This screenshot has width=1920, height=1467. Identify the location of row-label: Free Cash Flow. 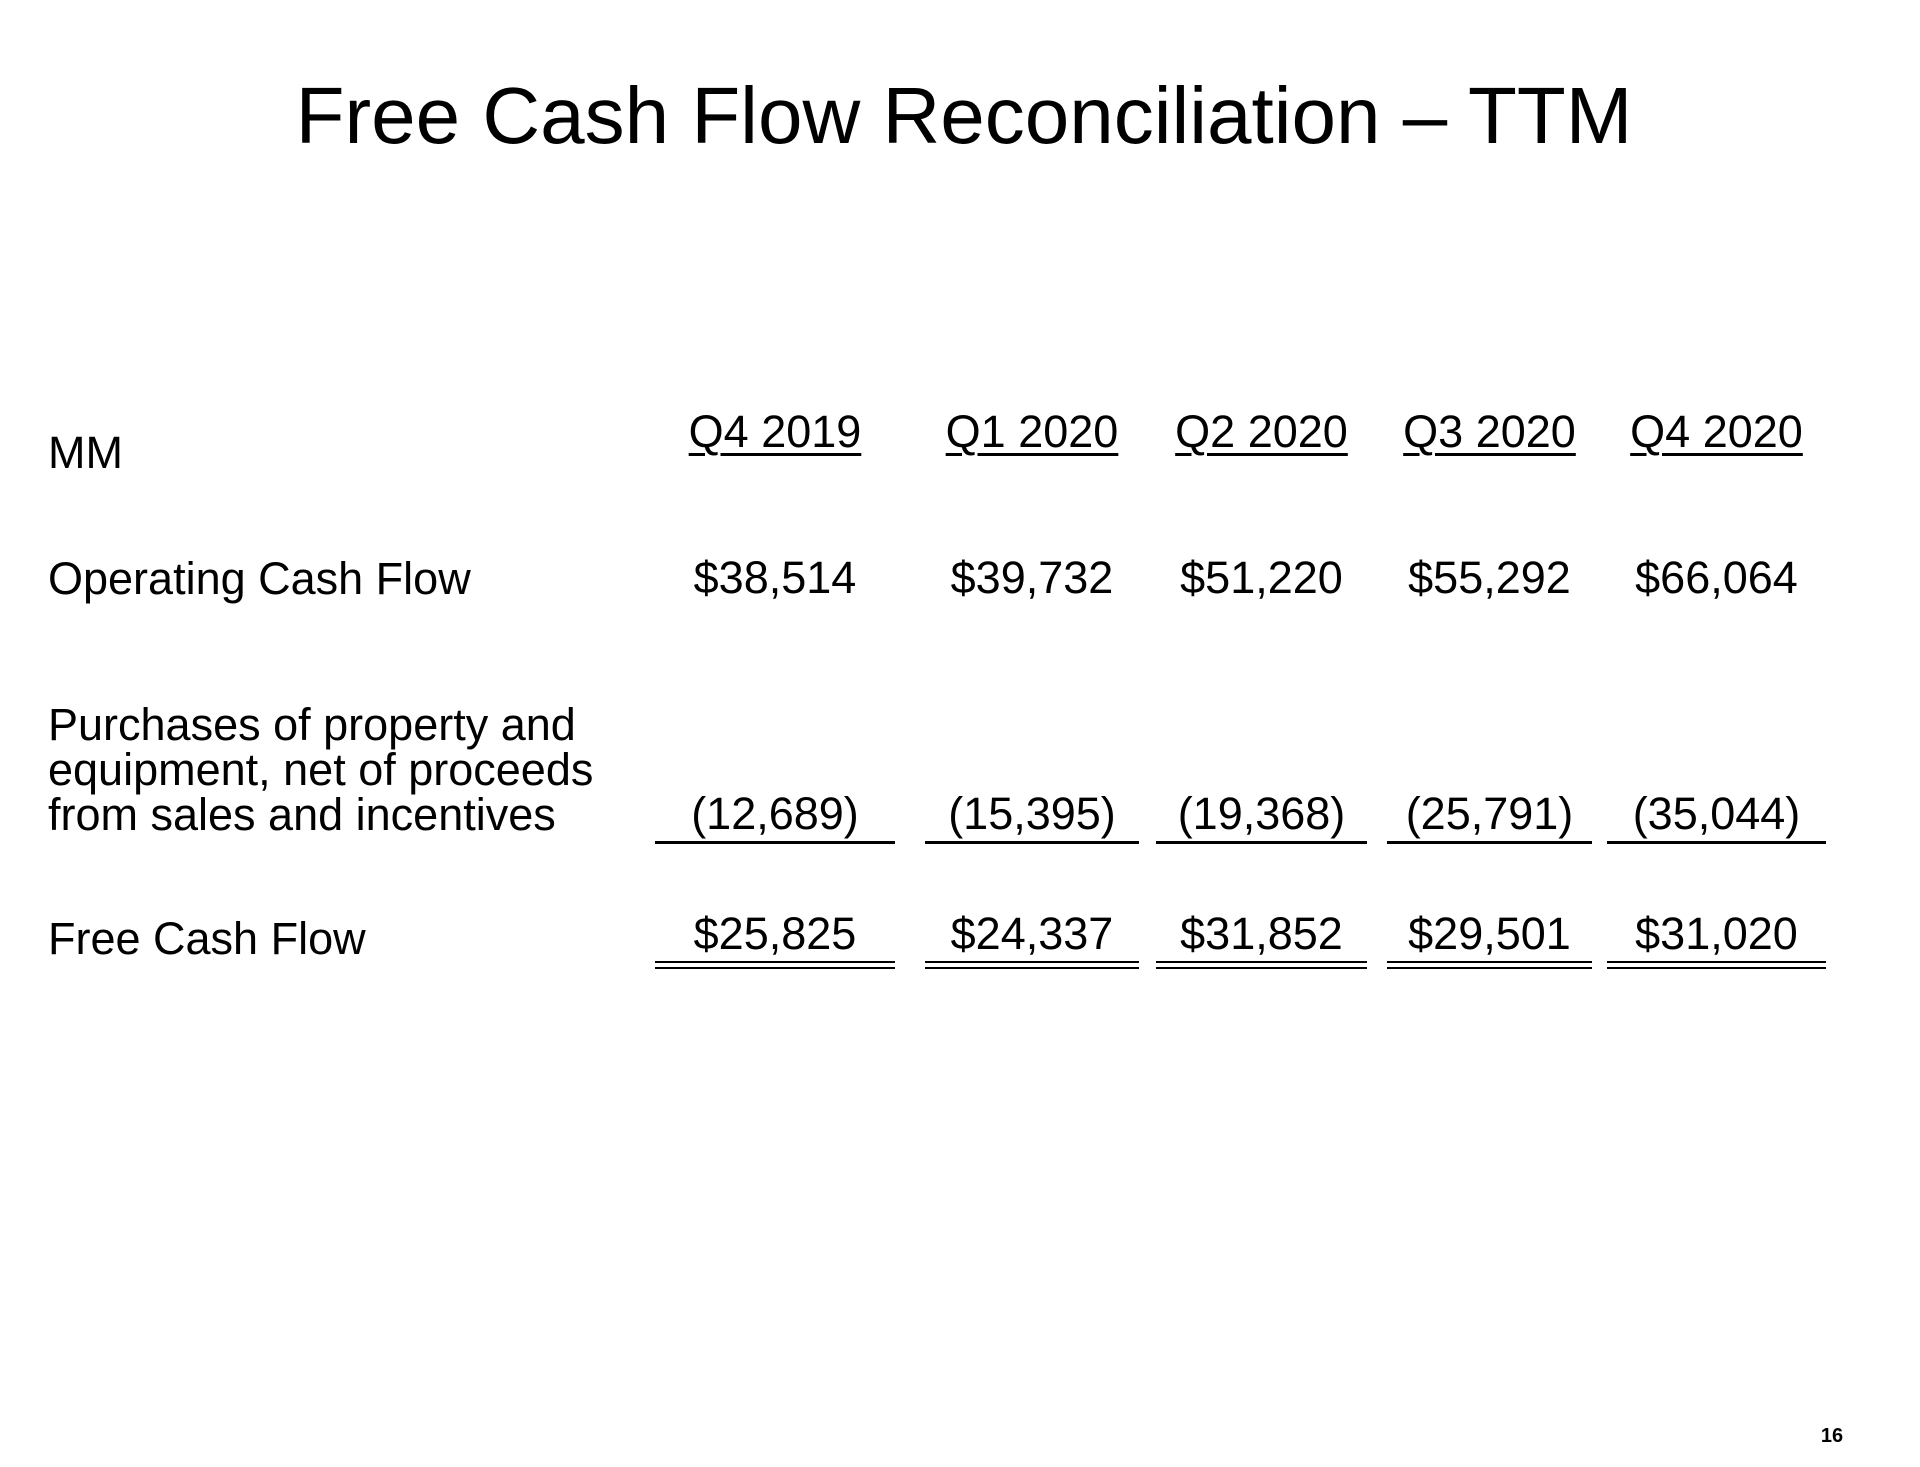
(207, 938).